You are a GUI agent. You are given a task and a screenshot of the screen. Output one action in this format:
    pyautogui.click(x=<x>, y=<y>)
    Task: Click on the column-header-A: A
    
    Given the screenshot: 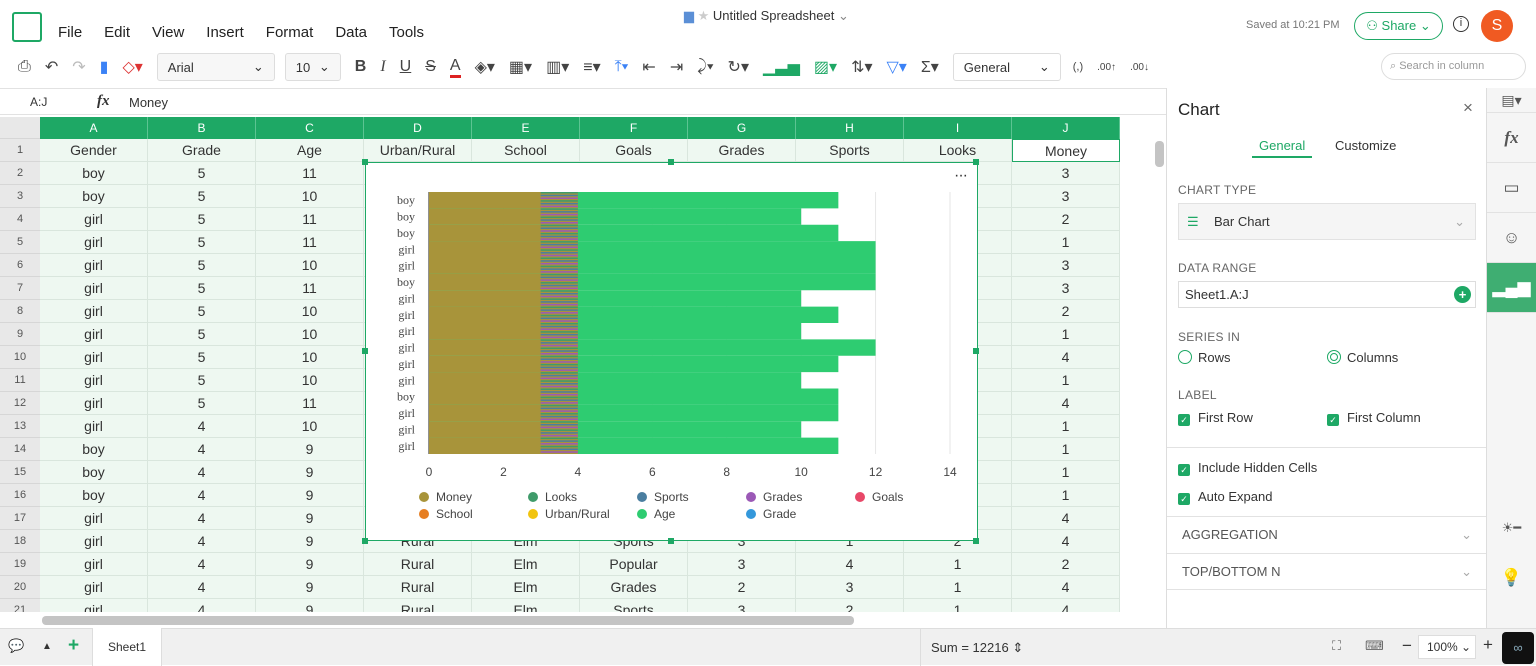 What is the action you would take?
    pyautogui.click(x=94, y=128)
    